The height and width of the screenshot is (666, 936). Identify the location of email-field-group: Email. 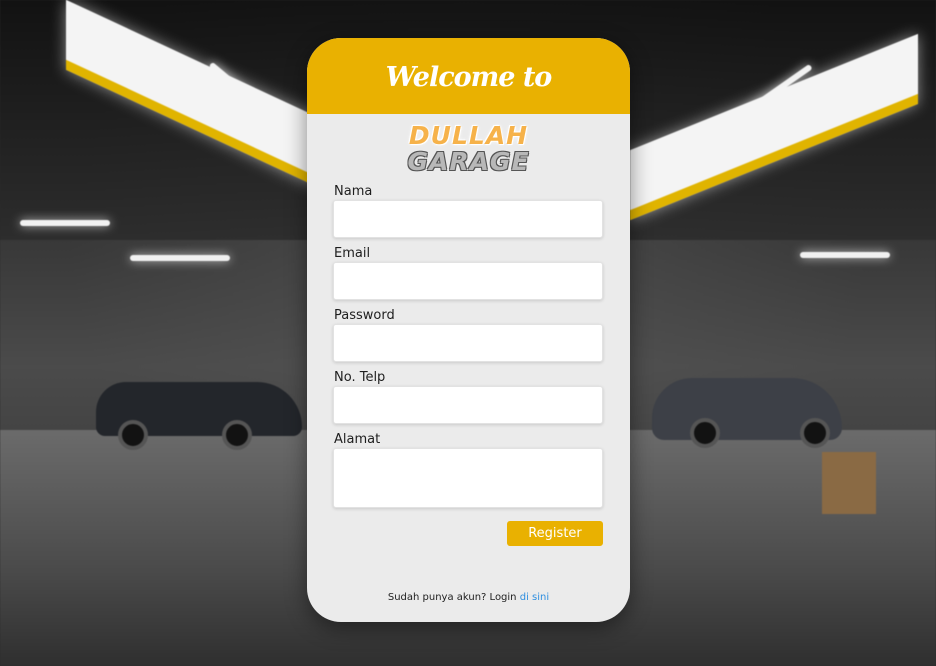
(468, 273).